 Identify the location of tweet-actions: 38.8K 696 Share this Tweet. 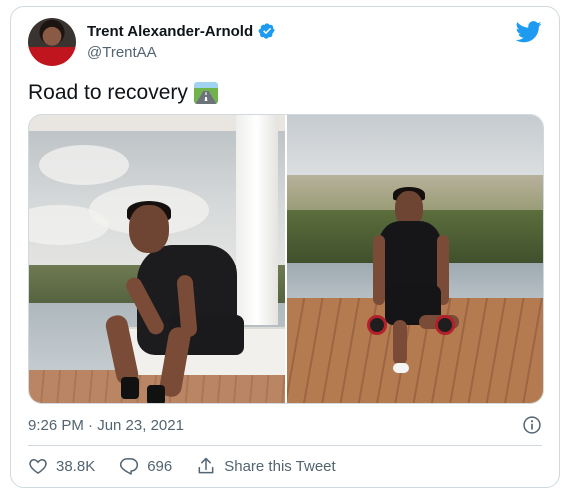
(194, 466).